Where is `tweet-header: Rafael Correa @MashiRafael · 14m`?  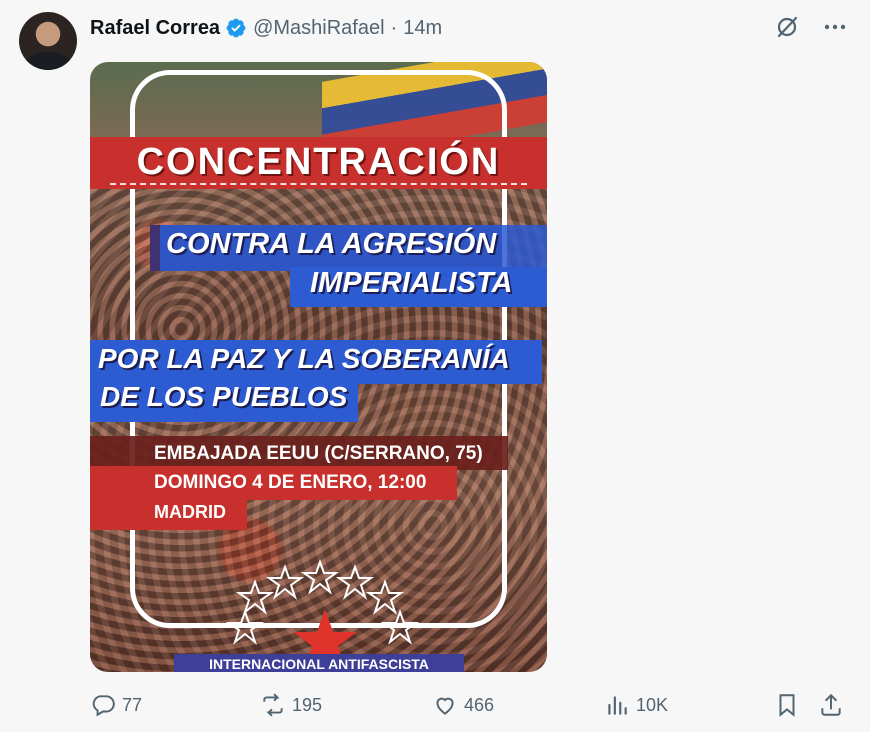
tweet-header: Rafael Correa @MashiRafael · 14m is located at coordinates (266, 28).